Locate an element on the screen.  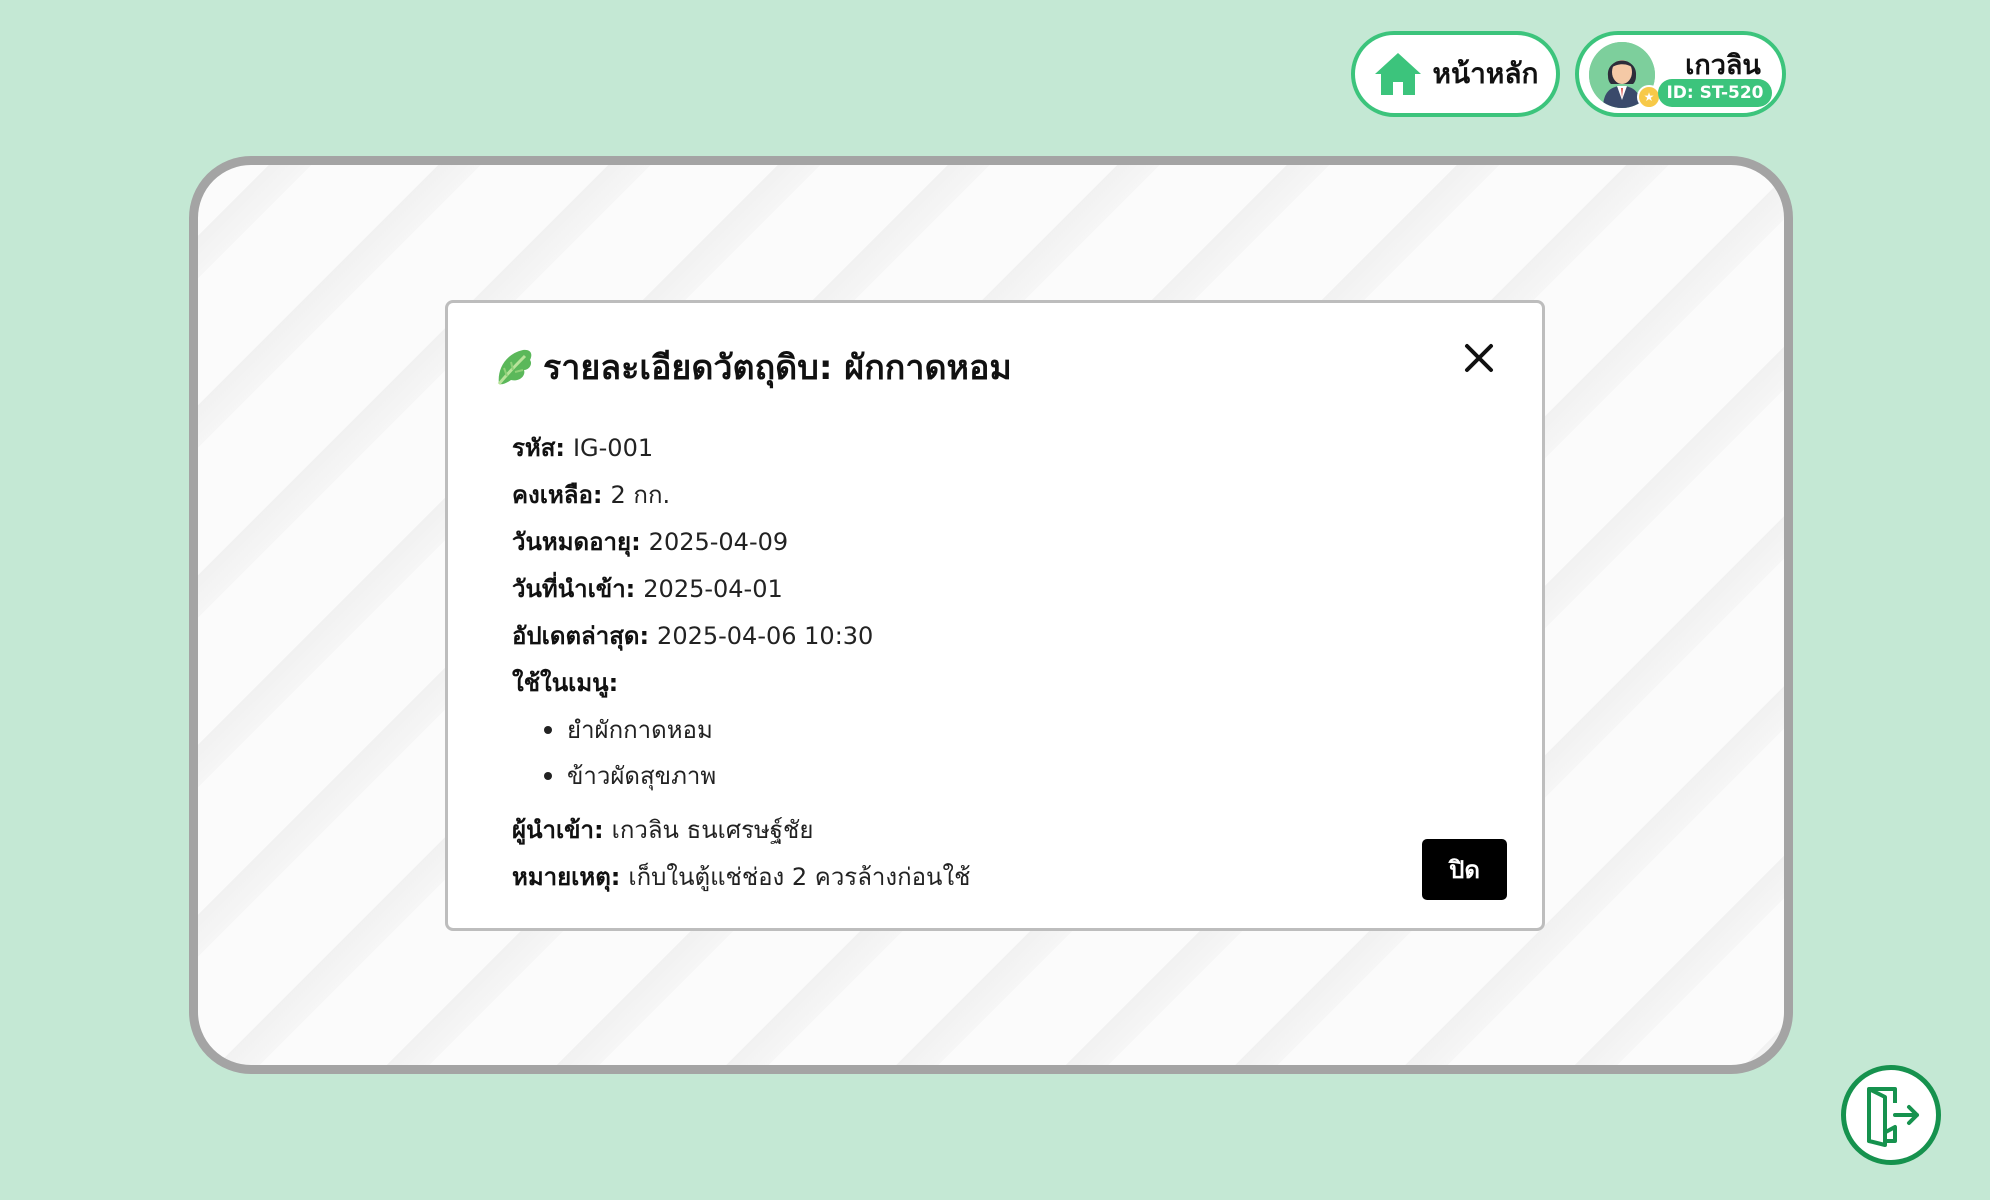
user-profile-chip: ★ เกวลิน ID: ST-520 is located at coordinates (1680, 74).